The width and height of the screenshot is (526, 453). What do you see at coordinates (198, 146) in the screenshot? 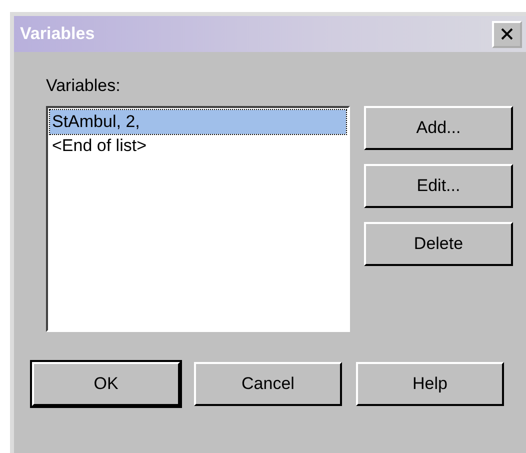
I see `list-item: <End of list>` at bounding box center [198, 146].